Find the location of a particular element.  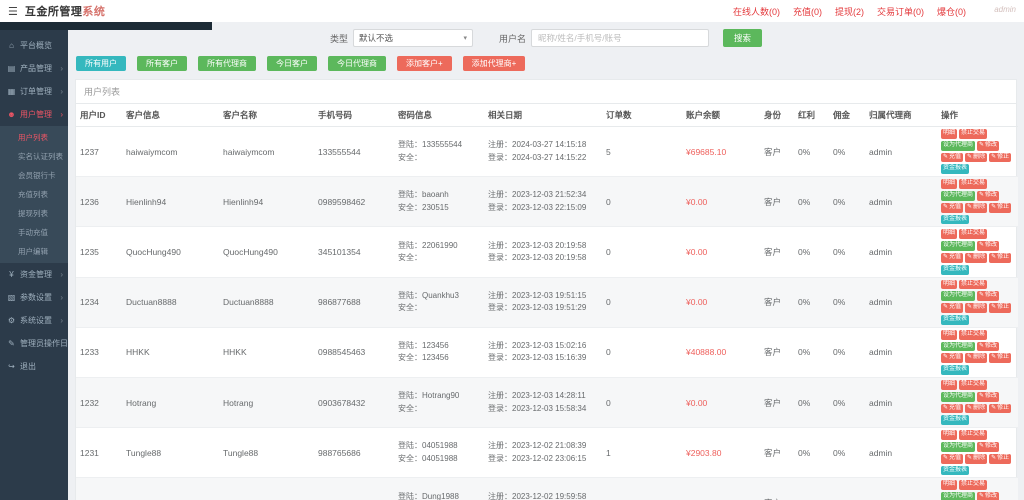

nav-link-trade-orders: 交易订单(0) is located at coordinates (900, 11).